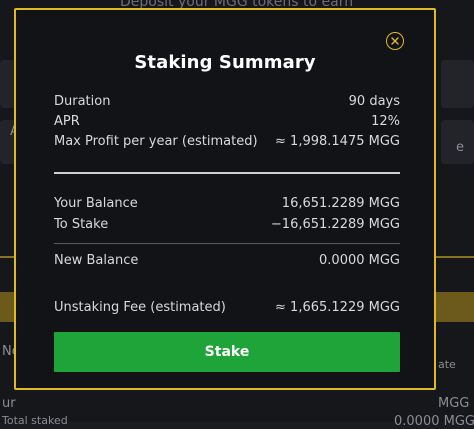 Image resolution: width=474 pixels, height=429 pixels. What do you see at coordinates (454, 403) in the screenshot?
I see `background-text: MGG` at bounding box center [454, 403].